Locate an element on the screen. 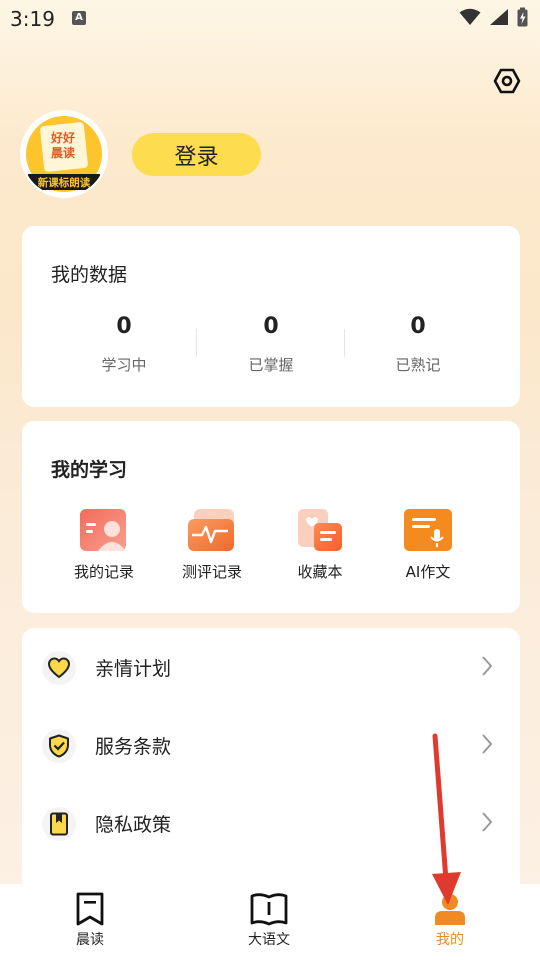 The height and width of the screenshot is (960, 540). study-item-label: AI作文 is located at coordinates (428, 572).